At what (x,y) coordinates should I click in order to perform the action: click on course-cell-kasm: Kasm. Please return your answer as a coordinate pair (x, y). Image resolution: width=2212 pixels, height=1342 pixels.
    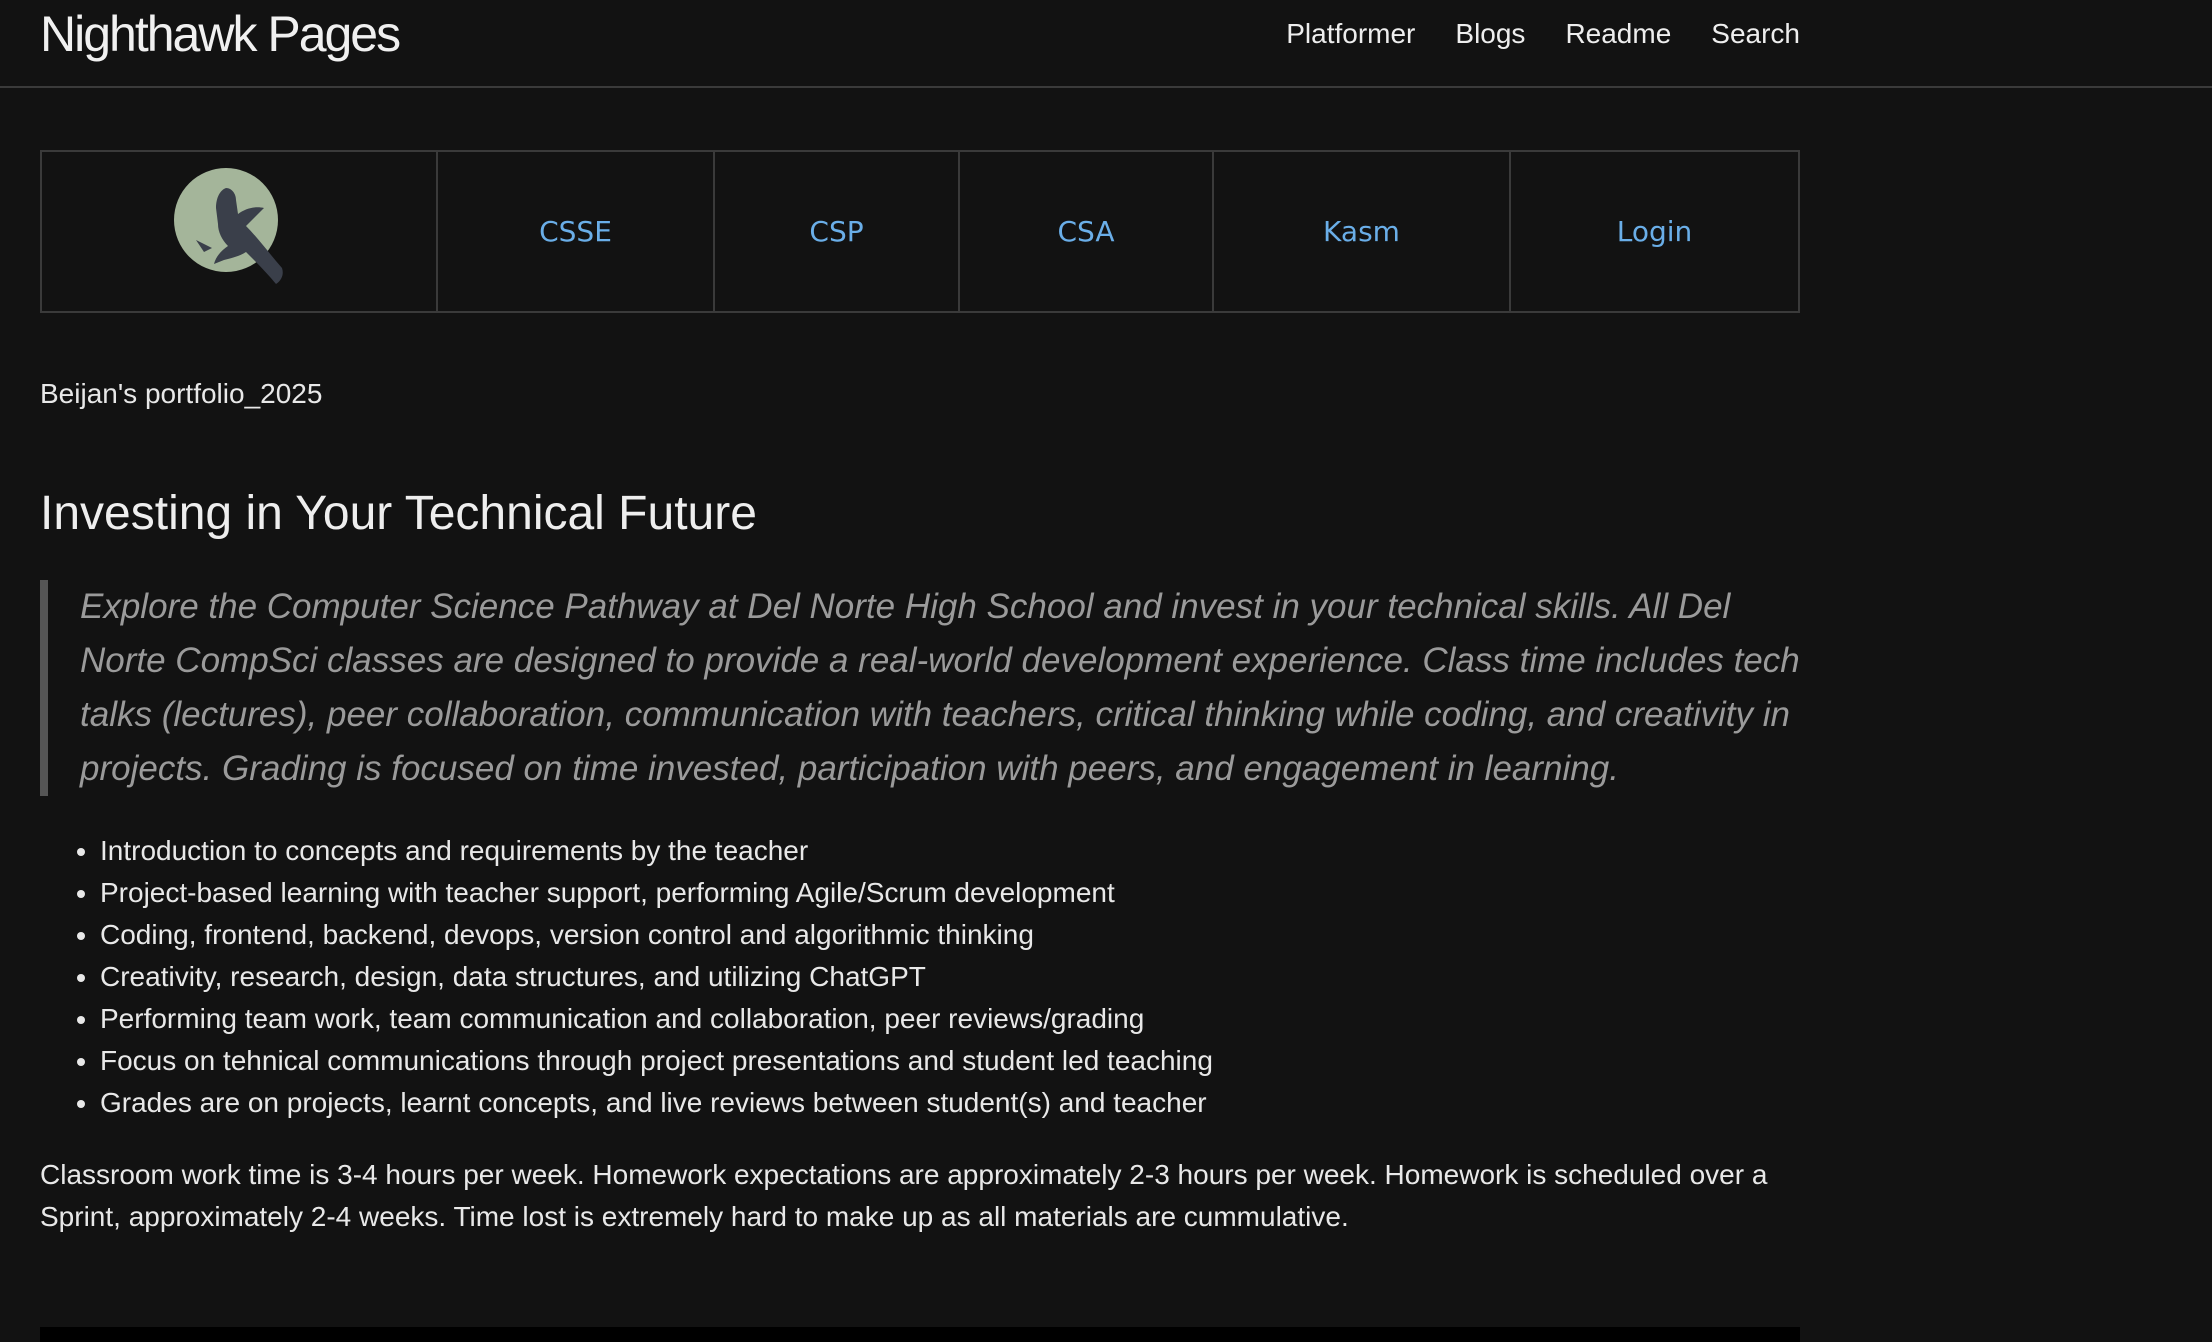
    Looking at the image, I should click on (1361, 231).